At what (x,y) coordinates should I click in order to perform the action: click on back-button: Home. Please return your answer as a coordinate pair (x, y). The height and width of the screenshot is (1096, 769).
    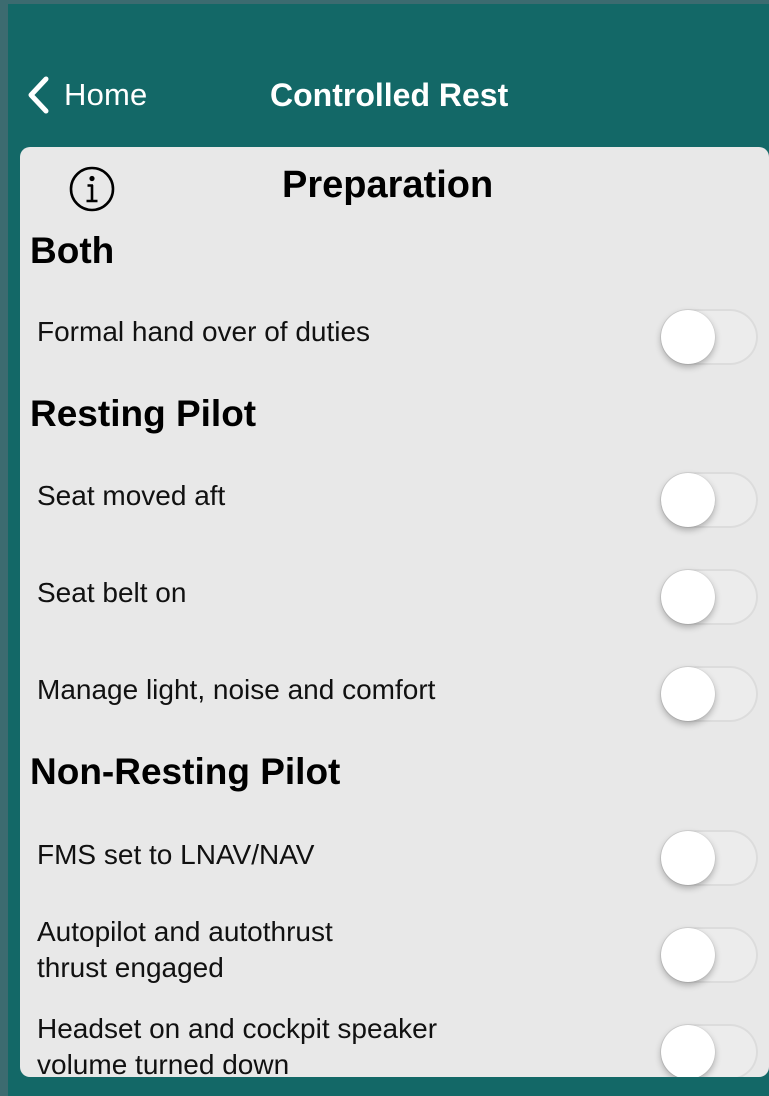
    Looking at the image, I should click on (87, 95).